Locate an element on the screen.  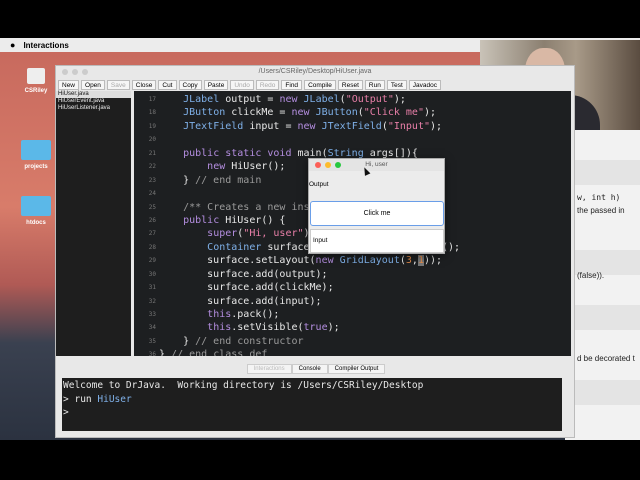
code-token: clickMe = is located at coordinates (258, 113).